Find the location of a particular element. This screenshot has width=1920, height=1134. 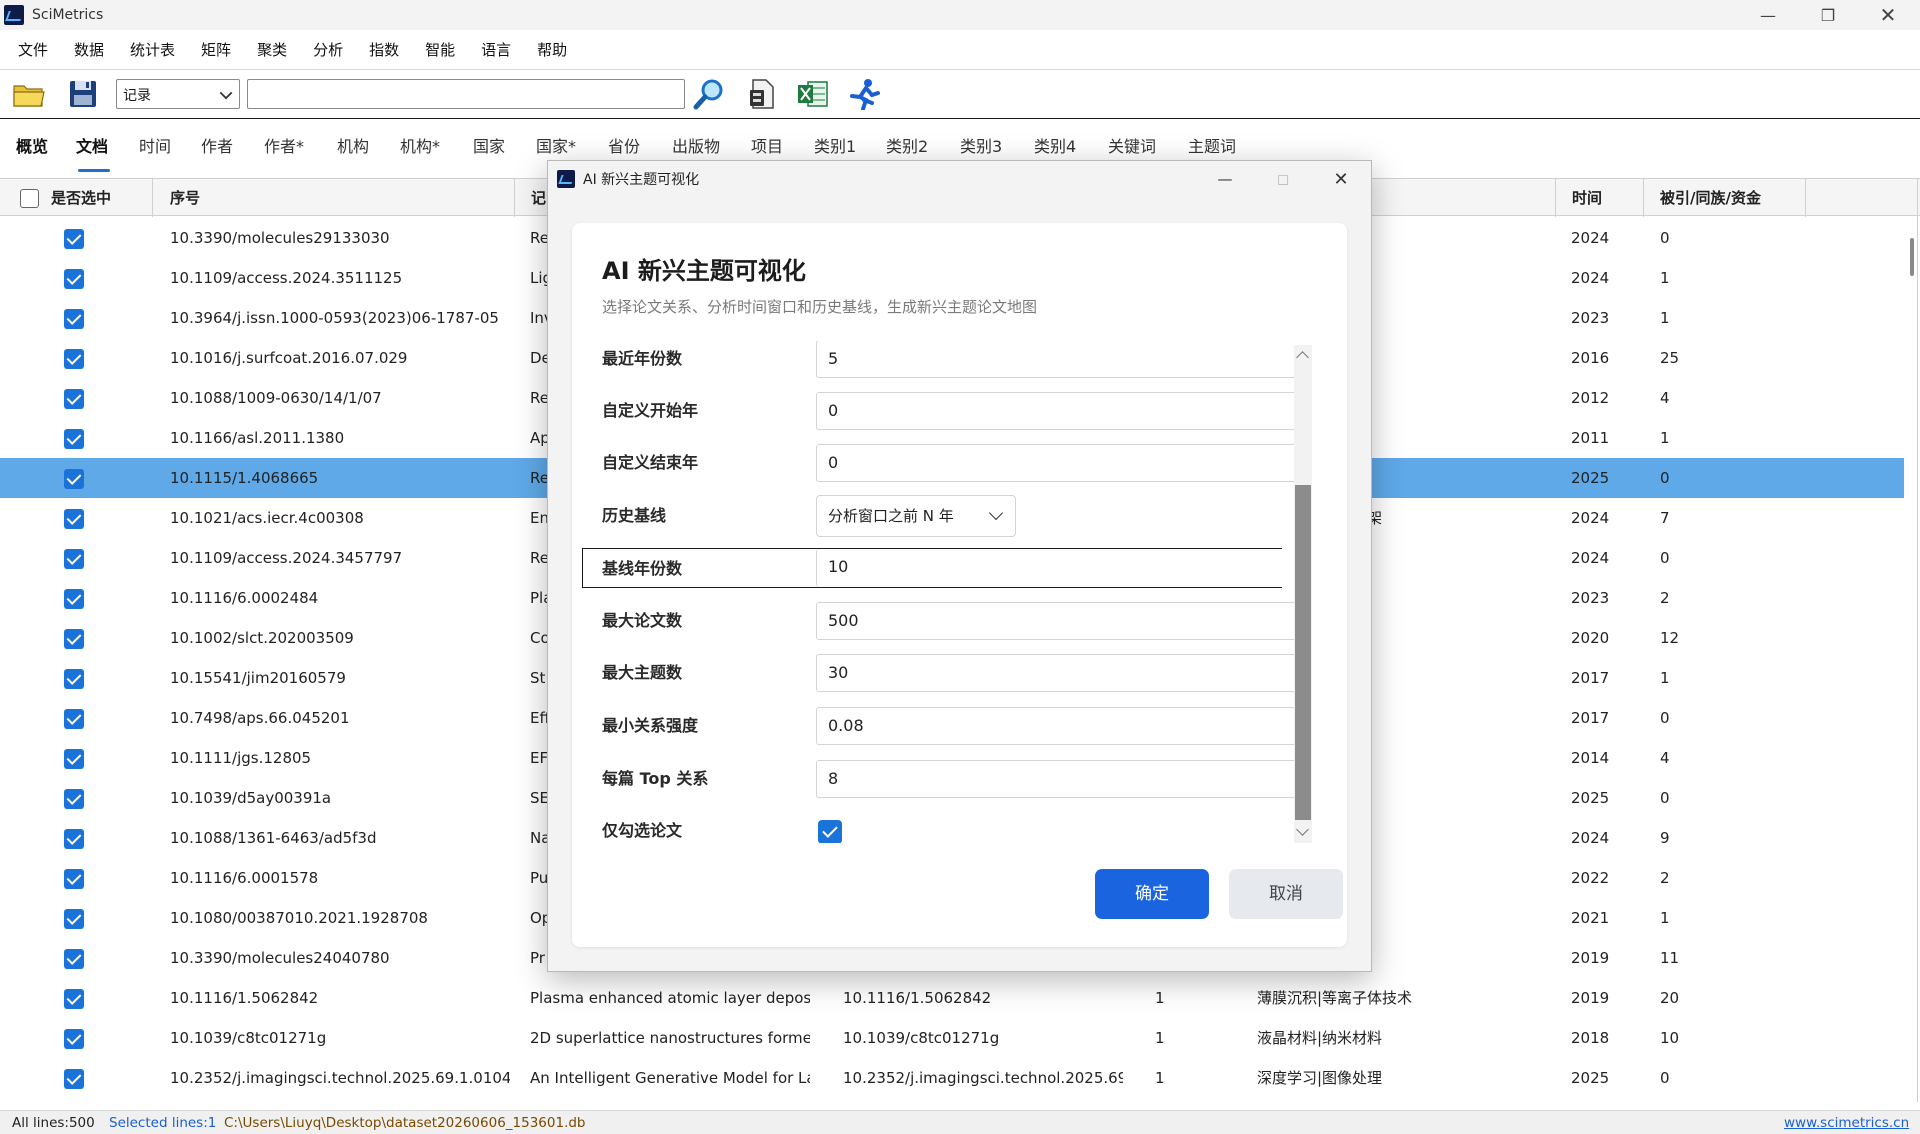

max-papers-input: 500 is located at coordinates (1056, 621).